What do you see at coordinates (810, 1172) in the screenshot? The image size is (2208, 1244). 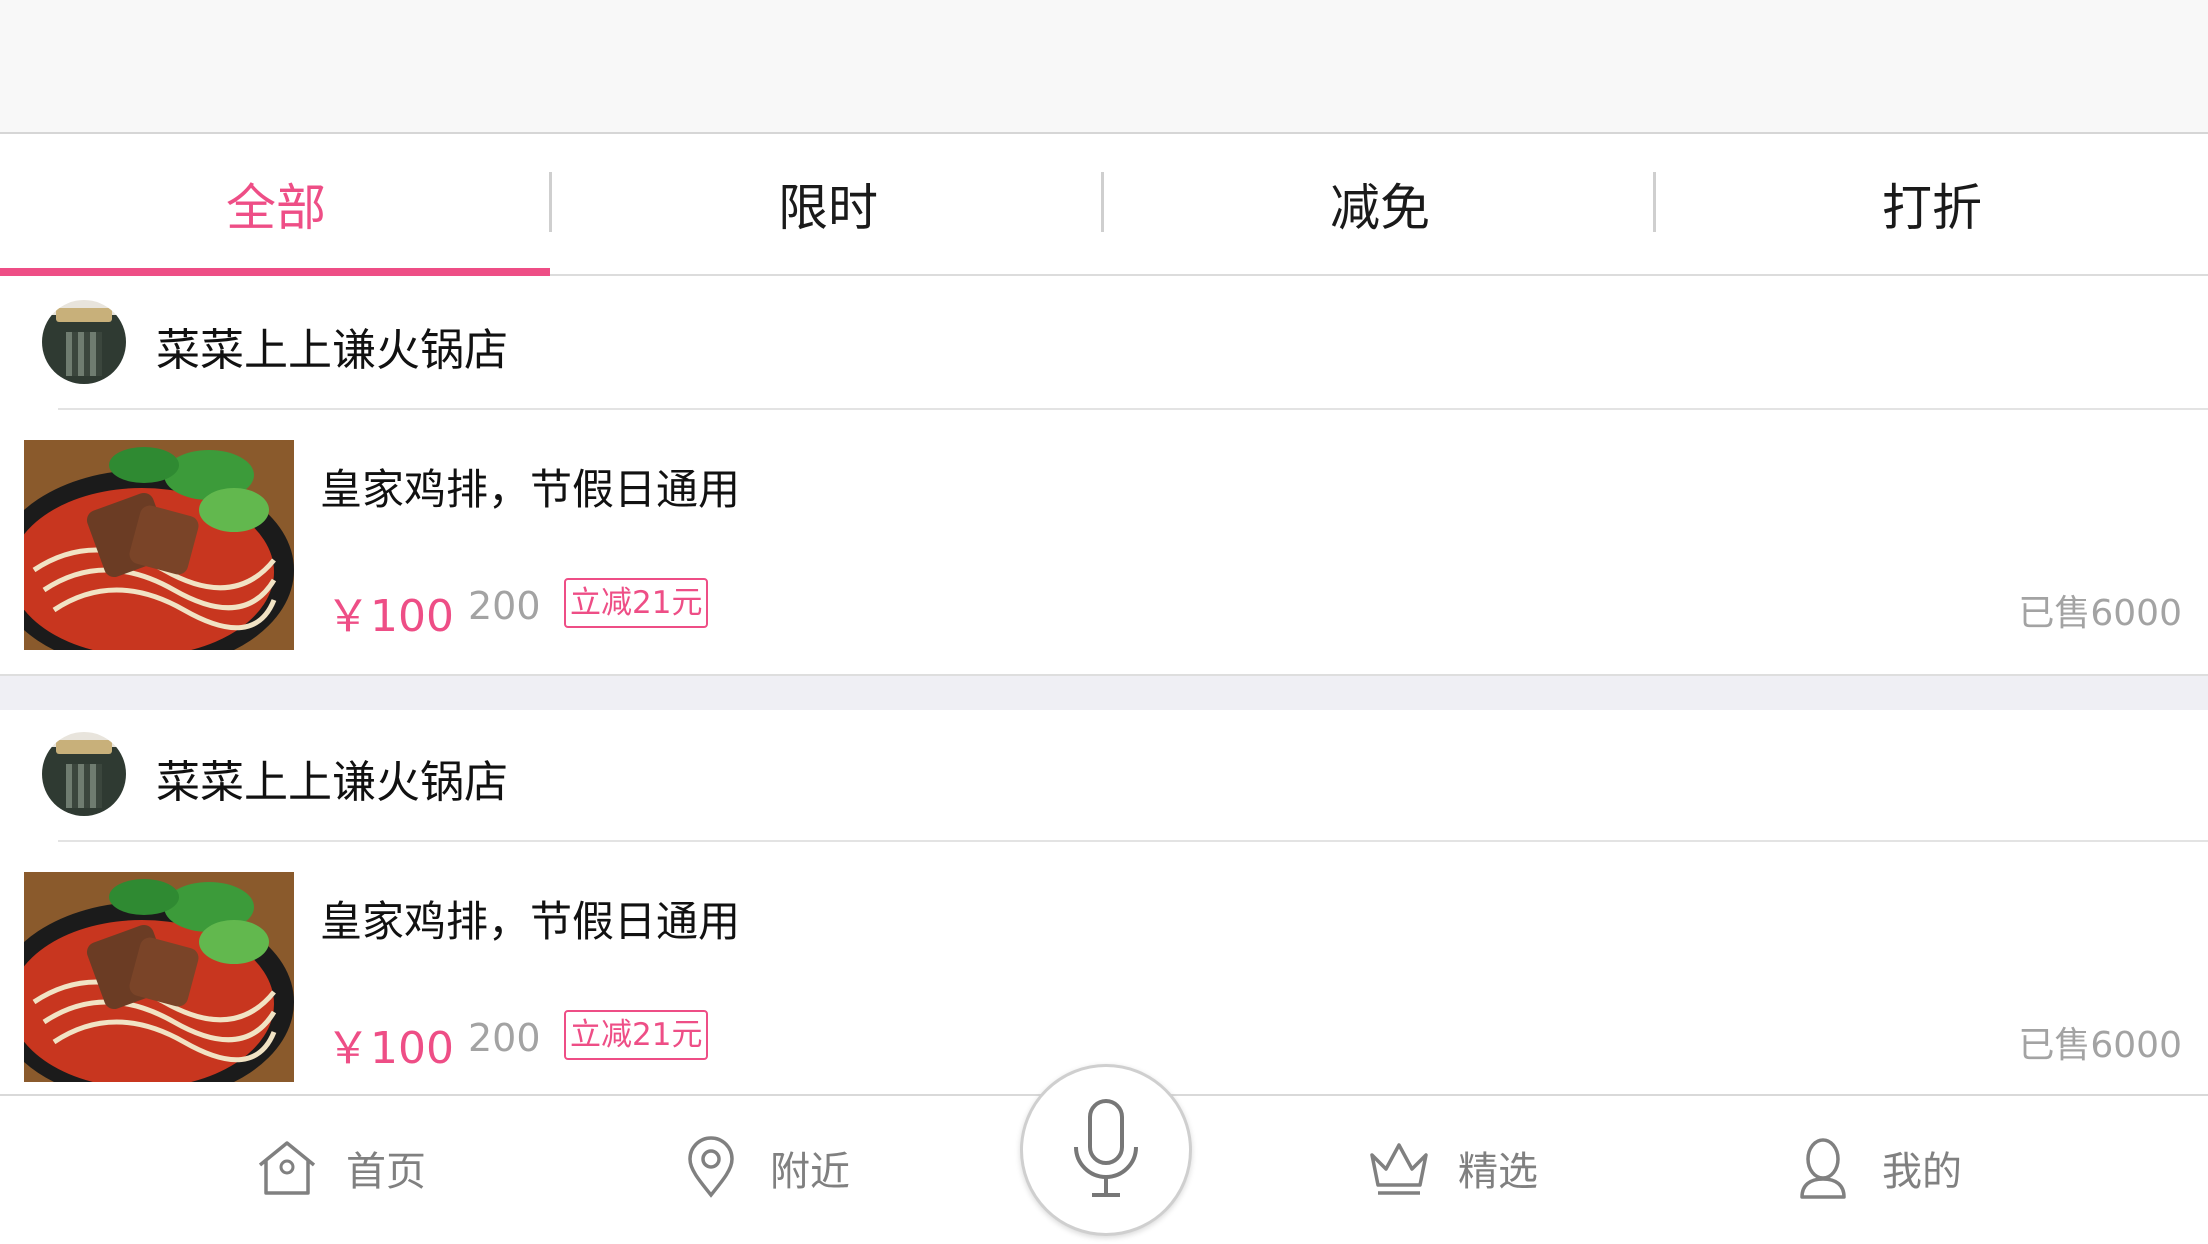 I see `nav-label: 附近` at bounding box center [810, 1172].